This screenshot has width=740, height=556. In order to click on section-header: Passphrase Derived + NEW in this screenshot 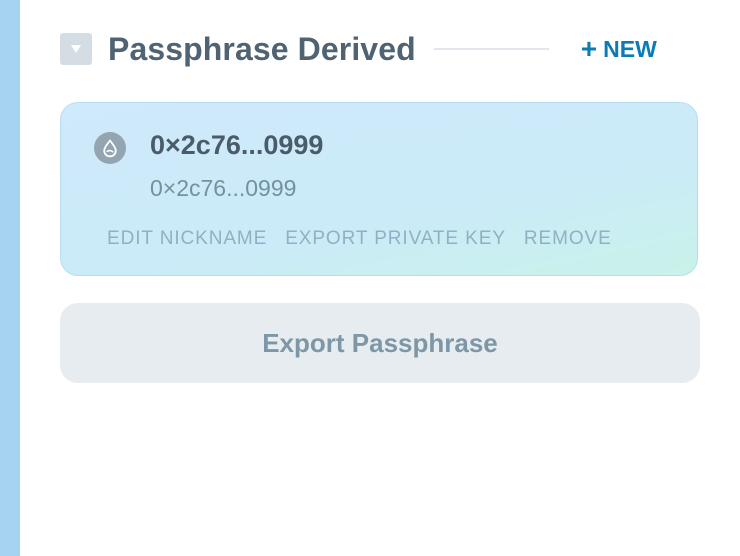, I will do `click(380, 49)`.